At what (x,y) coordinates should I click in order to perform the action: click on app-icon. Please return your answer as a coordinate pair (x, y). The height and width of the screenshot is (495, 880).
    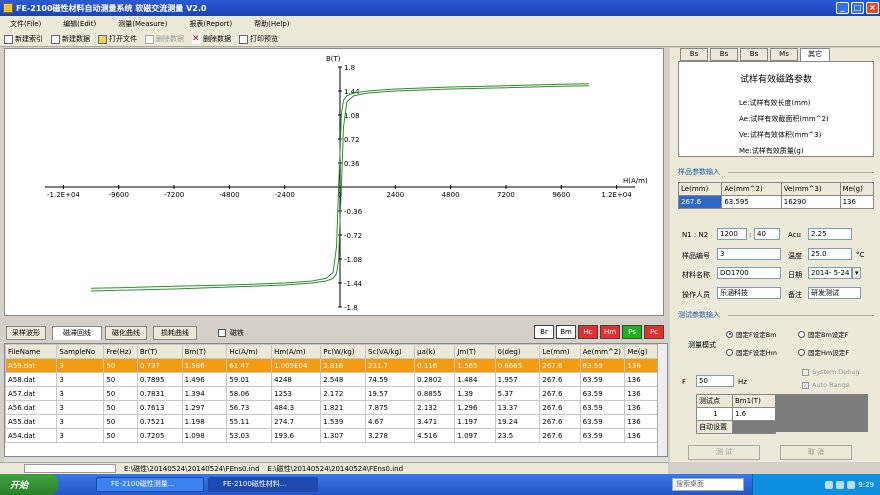
    Looking at the image, I should click on (8, 8).